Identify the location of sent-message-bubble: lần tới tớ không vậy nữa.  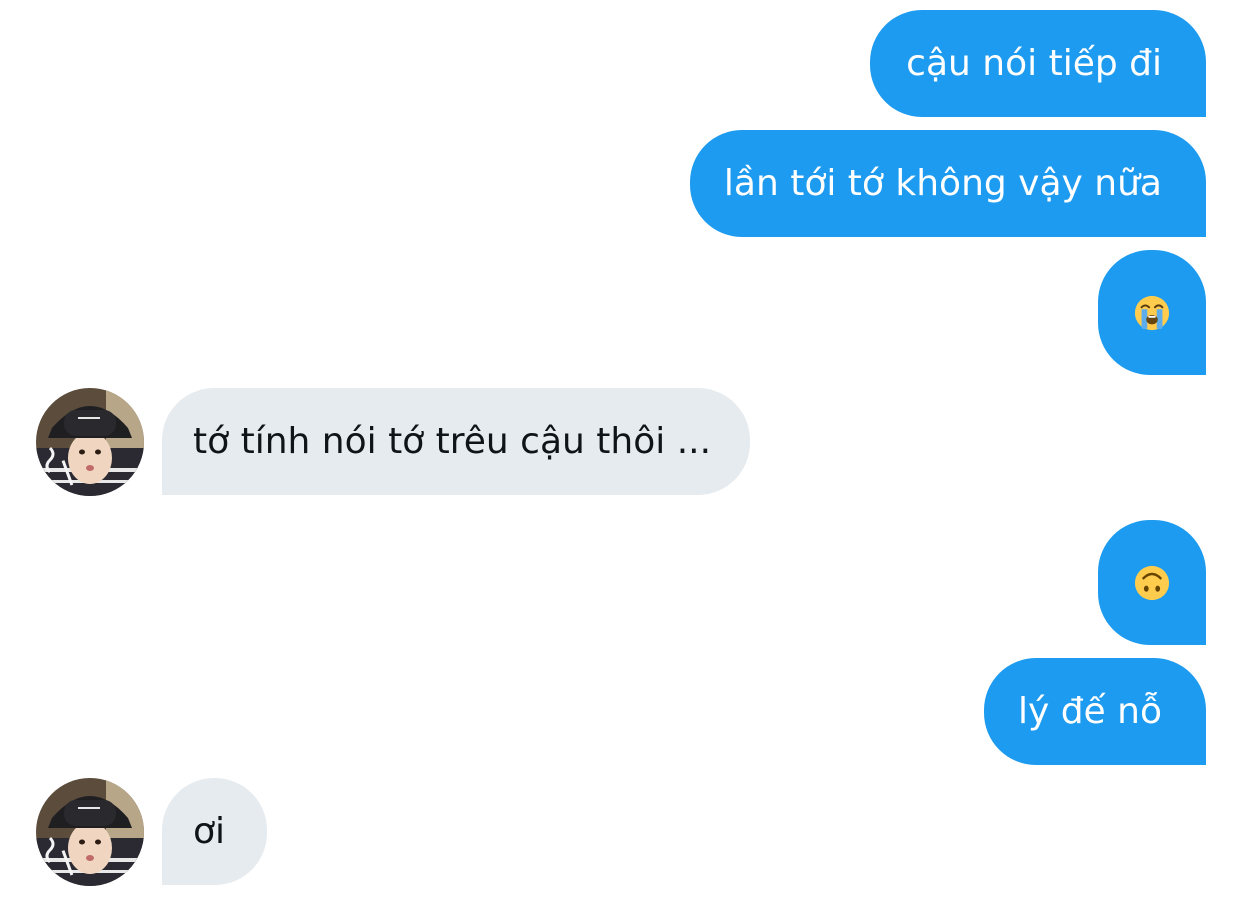
(948, 183).